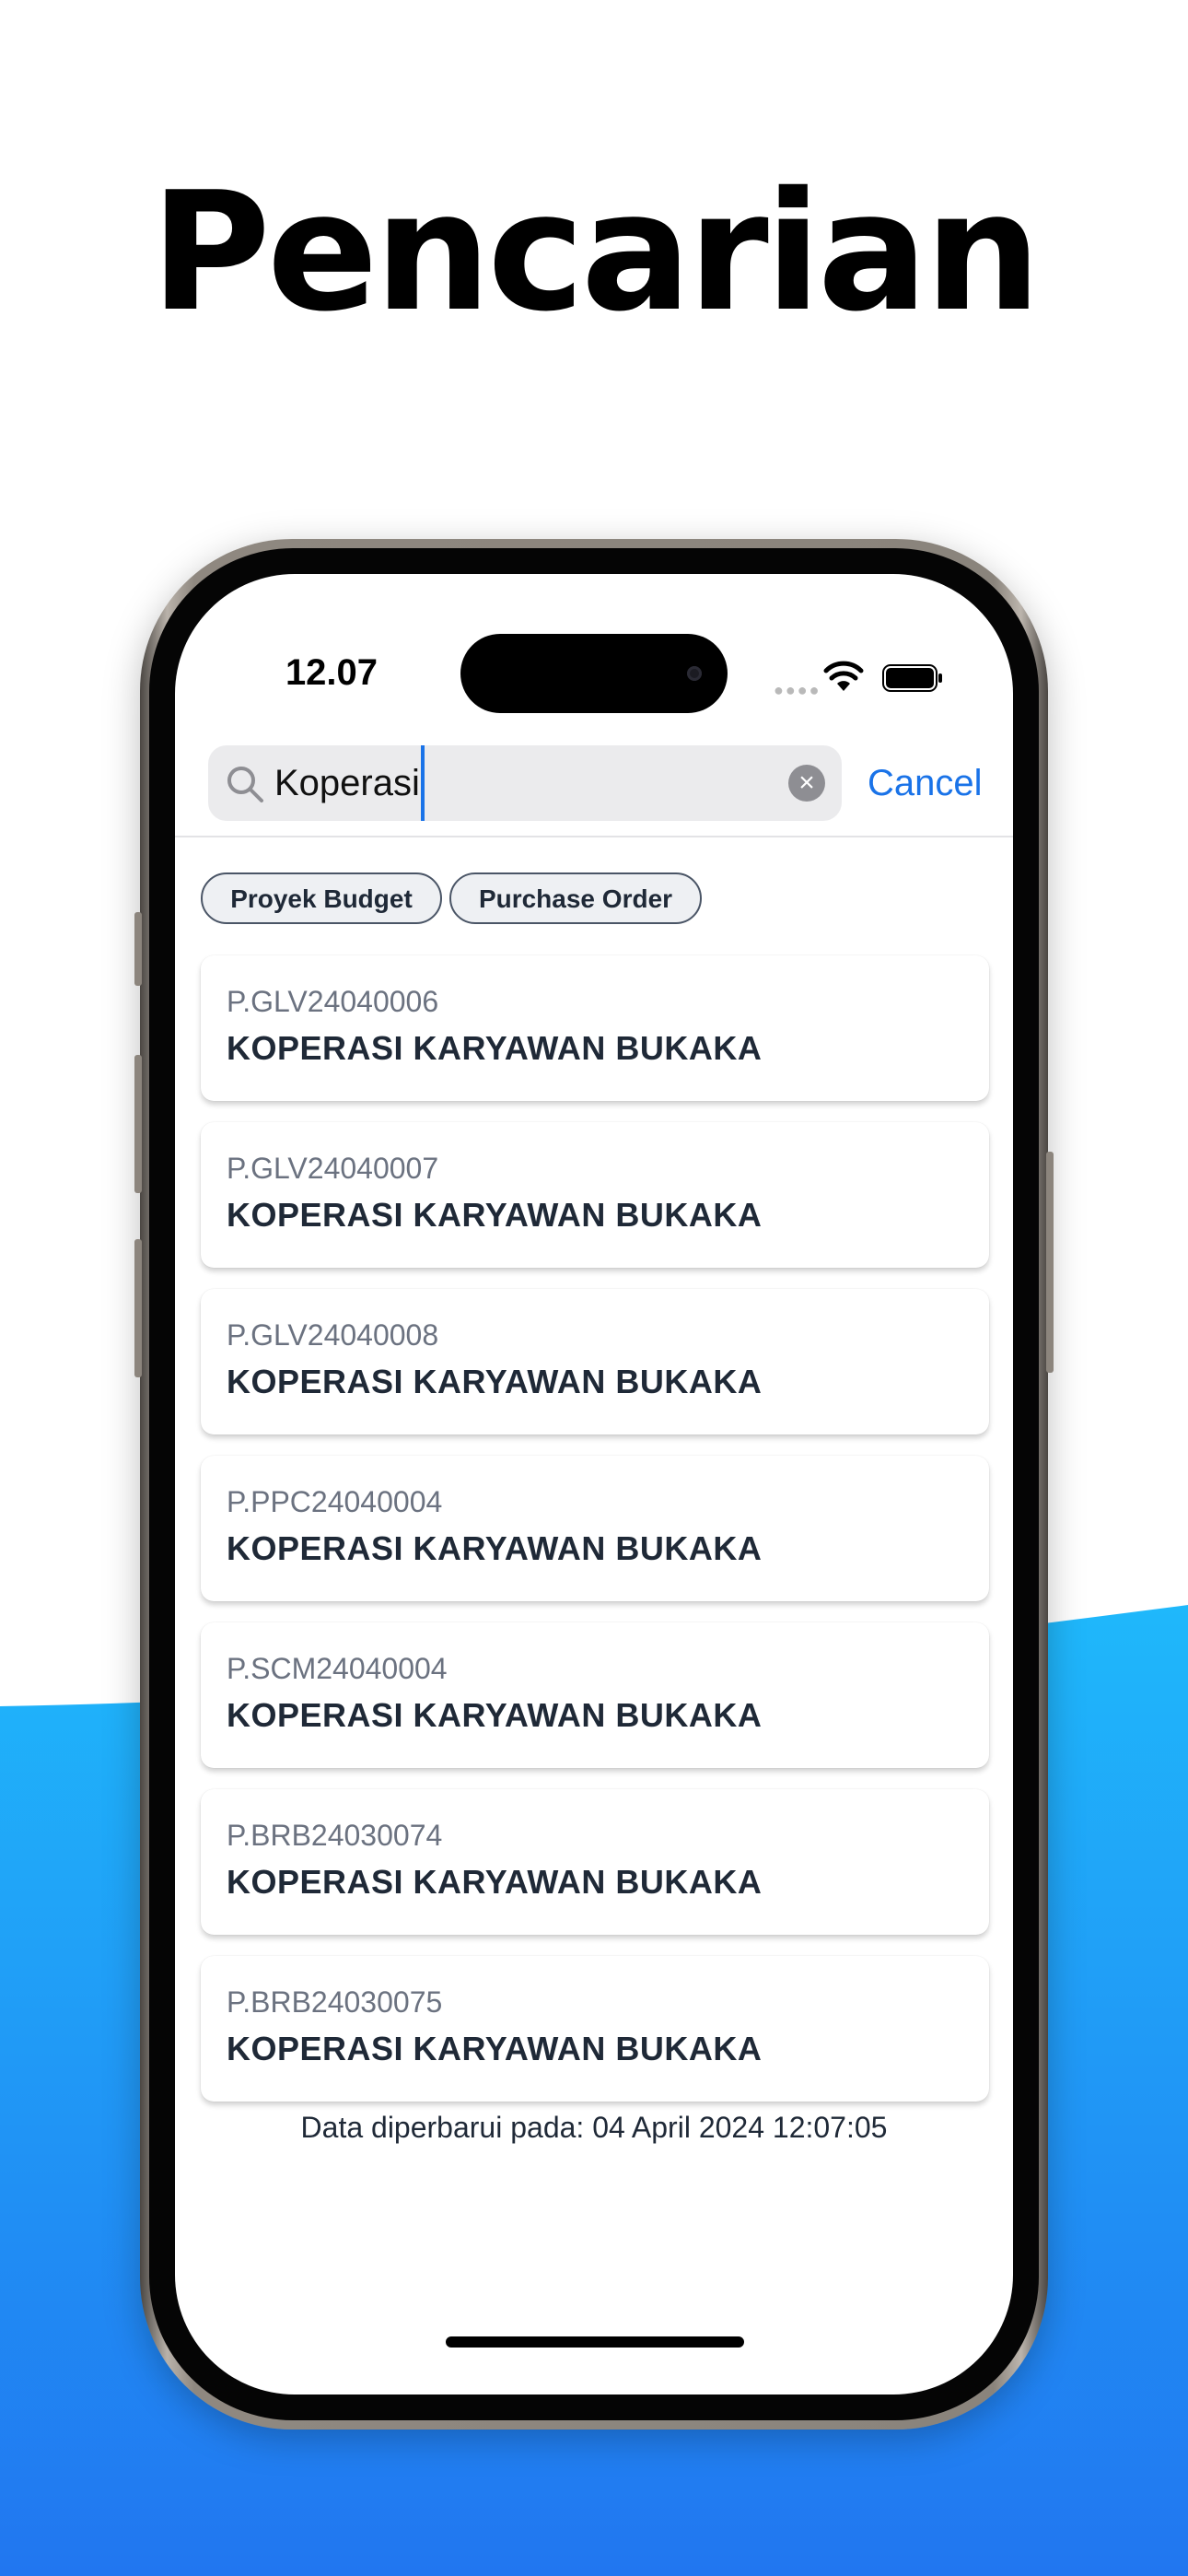 Image resolution: width=1188 pixels, height=2576 pixels. Describe the element at coordinates (595, 1361) in the screenshot. I see `result-card: P.GLV24040008 KOPERASI KARYAWAN BUKAKA` at that location.